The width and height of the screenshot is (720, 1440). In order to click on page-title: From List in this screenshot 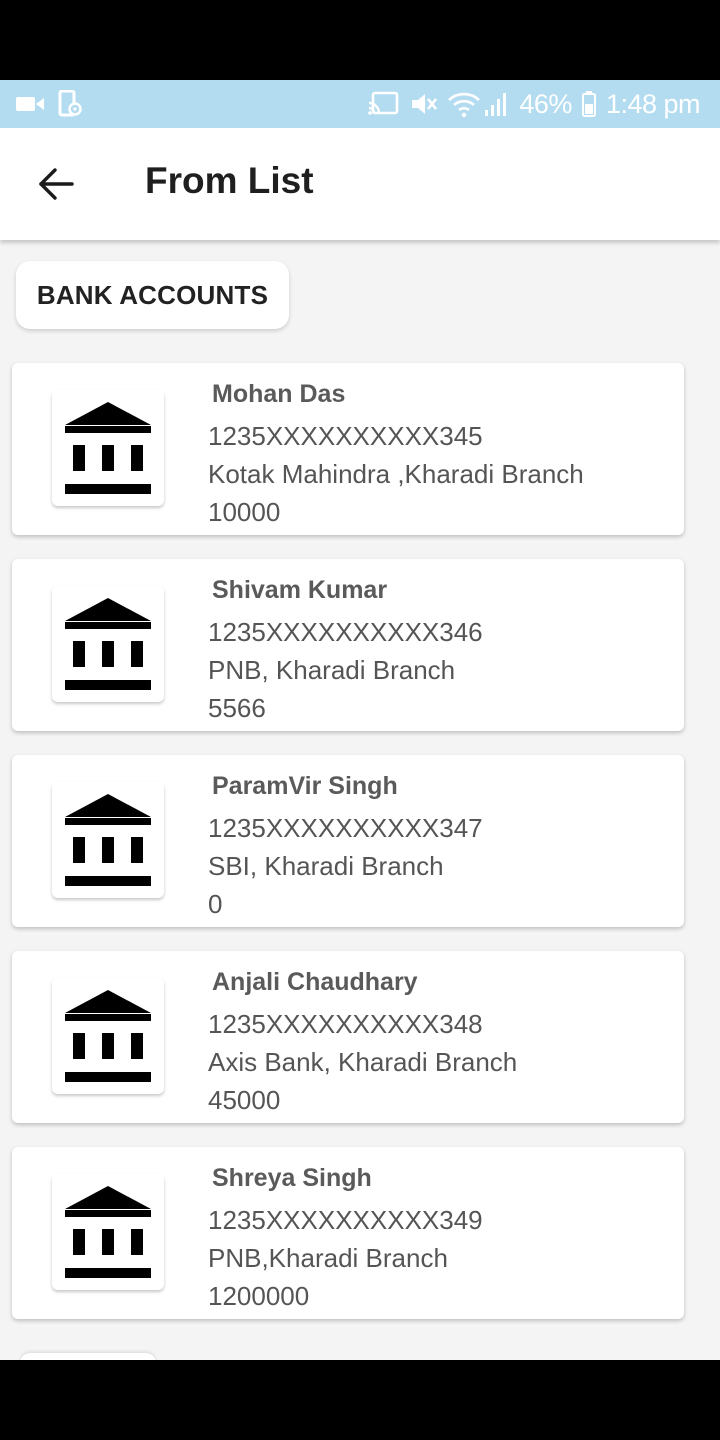, I will do `click(229, 180)`.